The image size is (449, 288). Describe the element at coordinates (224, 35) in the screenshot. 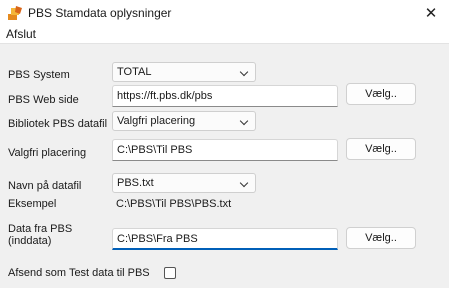

I see `menu-bar: Afslut` at that location.